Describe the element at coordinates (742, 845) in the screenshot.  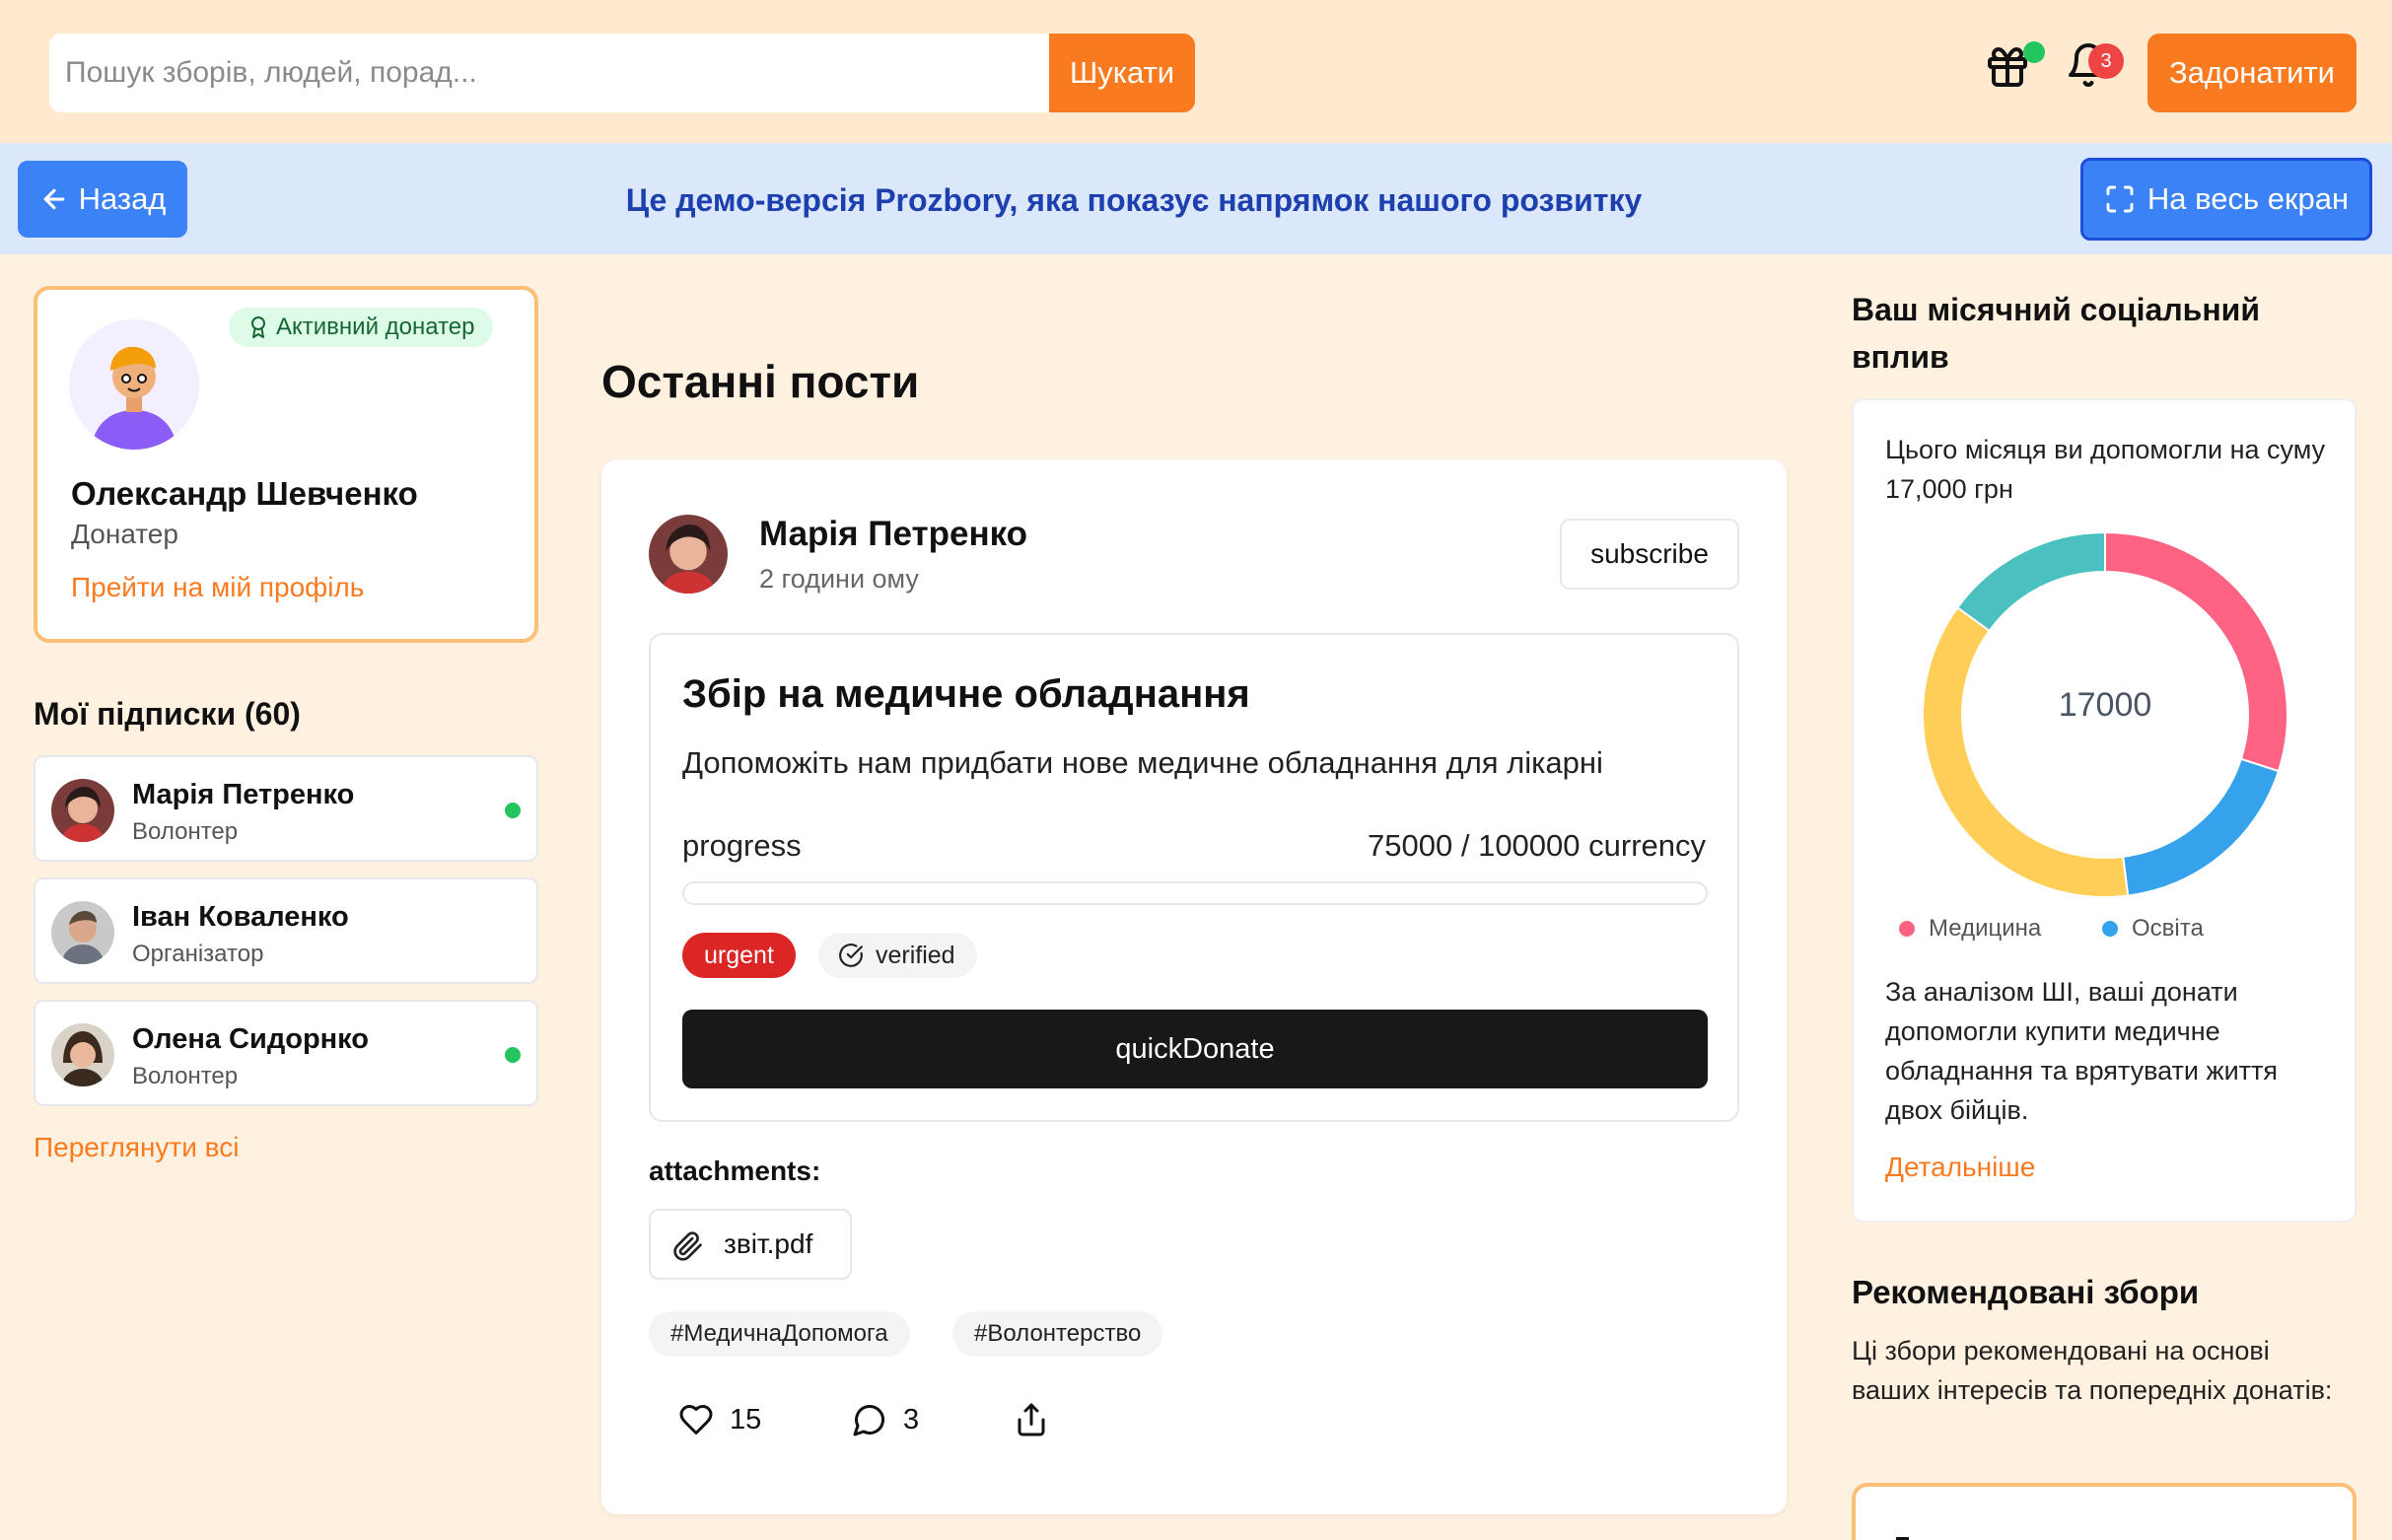
I see `progress-label: progress` at that location.